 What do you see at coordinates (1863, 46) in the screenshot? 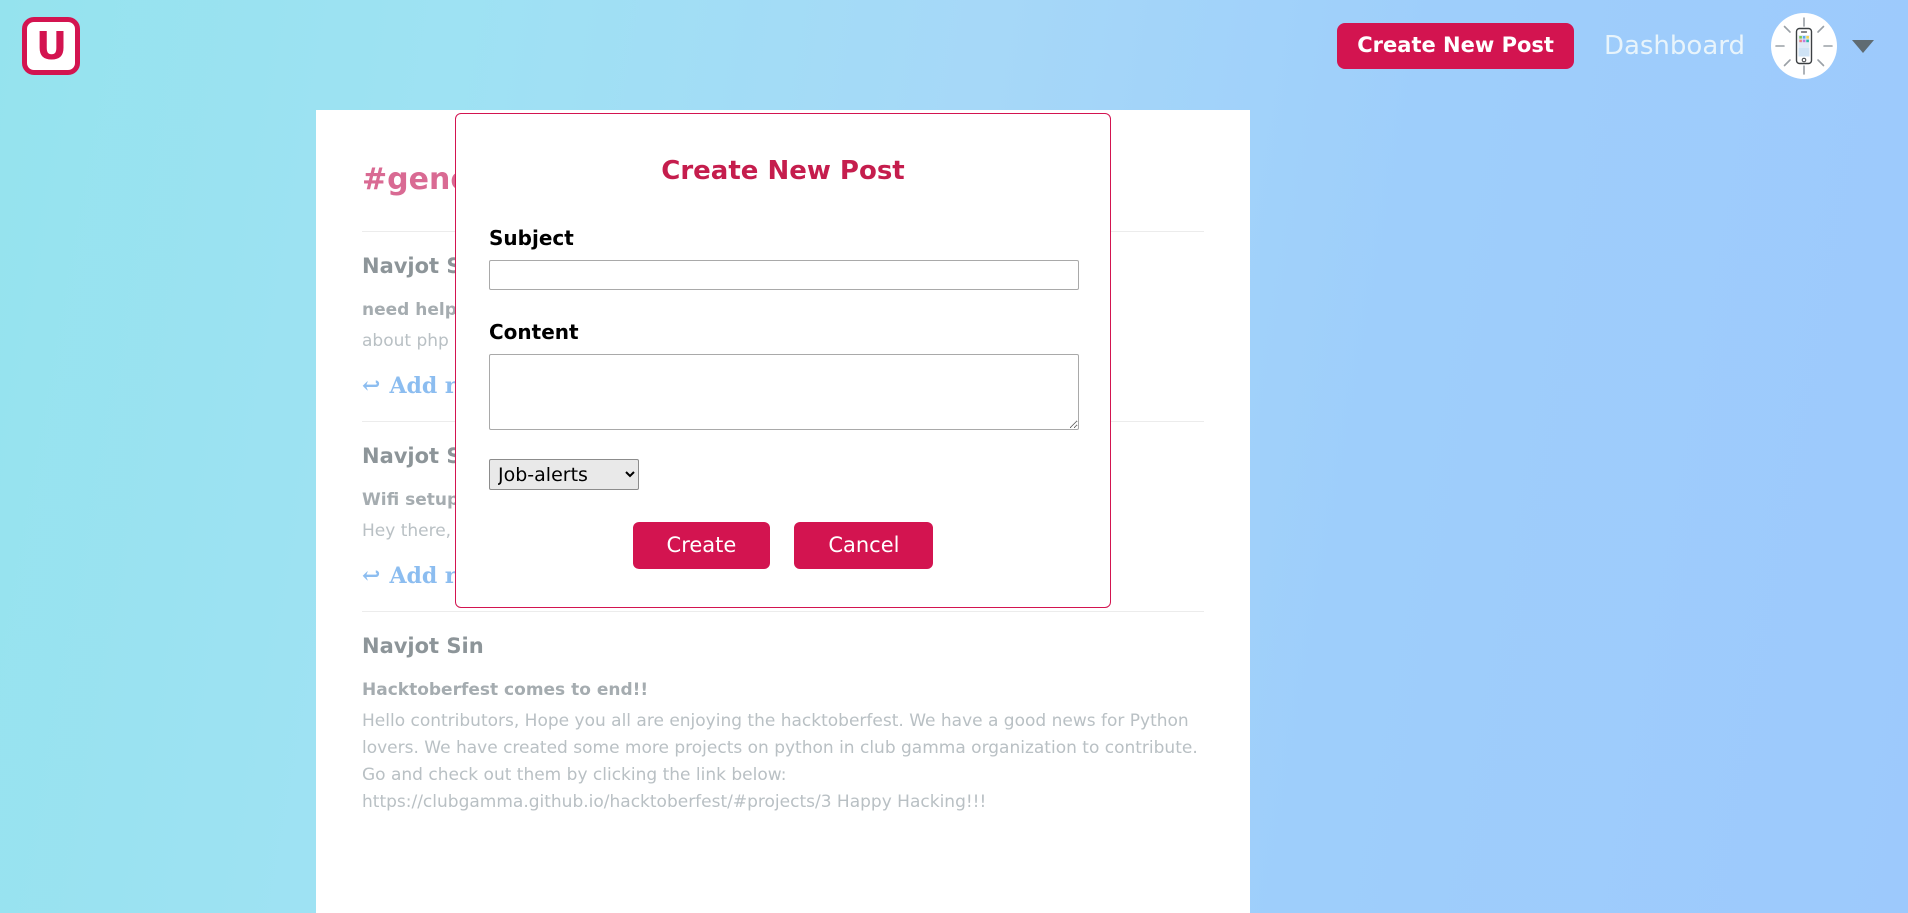
I see `chevron-down-icon` at bounding box center [1863, 46].